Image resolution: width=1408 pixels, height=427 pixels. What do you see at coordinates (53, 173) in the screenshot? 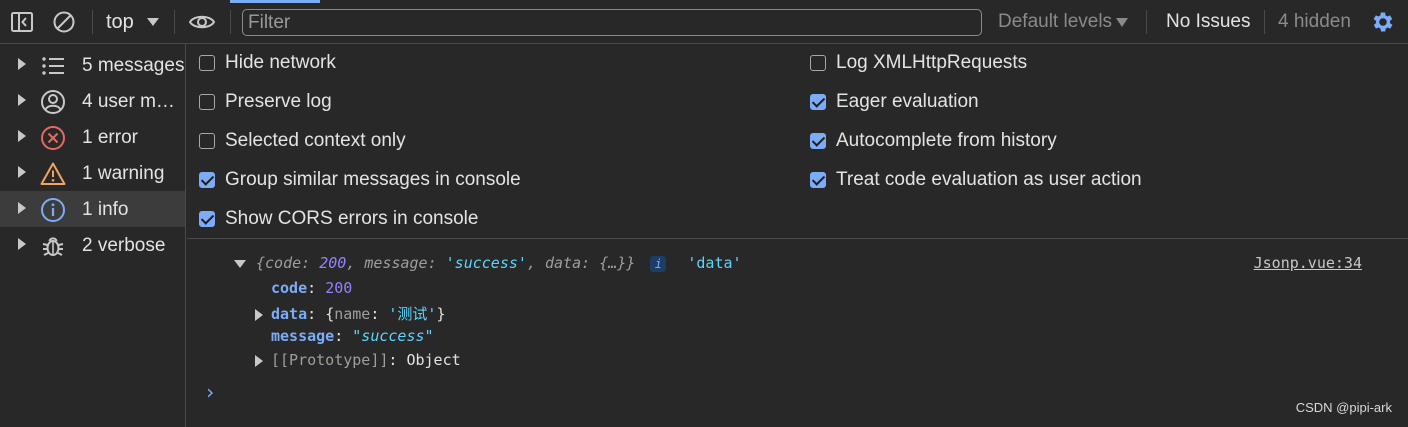
I see `warning-icon` at bounding box center [53, 173].